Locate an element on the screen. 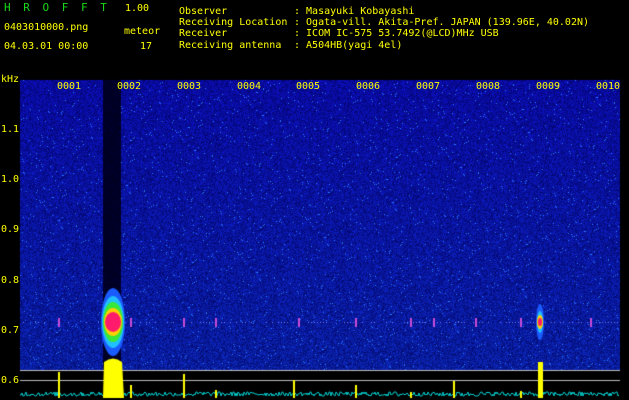 The image size is (629, 400). y-tick-label: 0.6 is located at coordinates (10, 380).